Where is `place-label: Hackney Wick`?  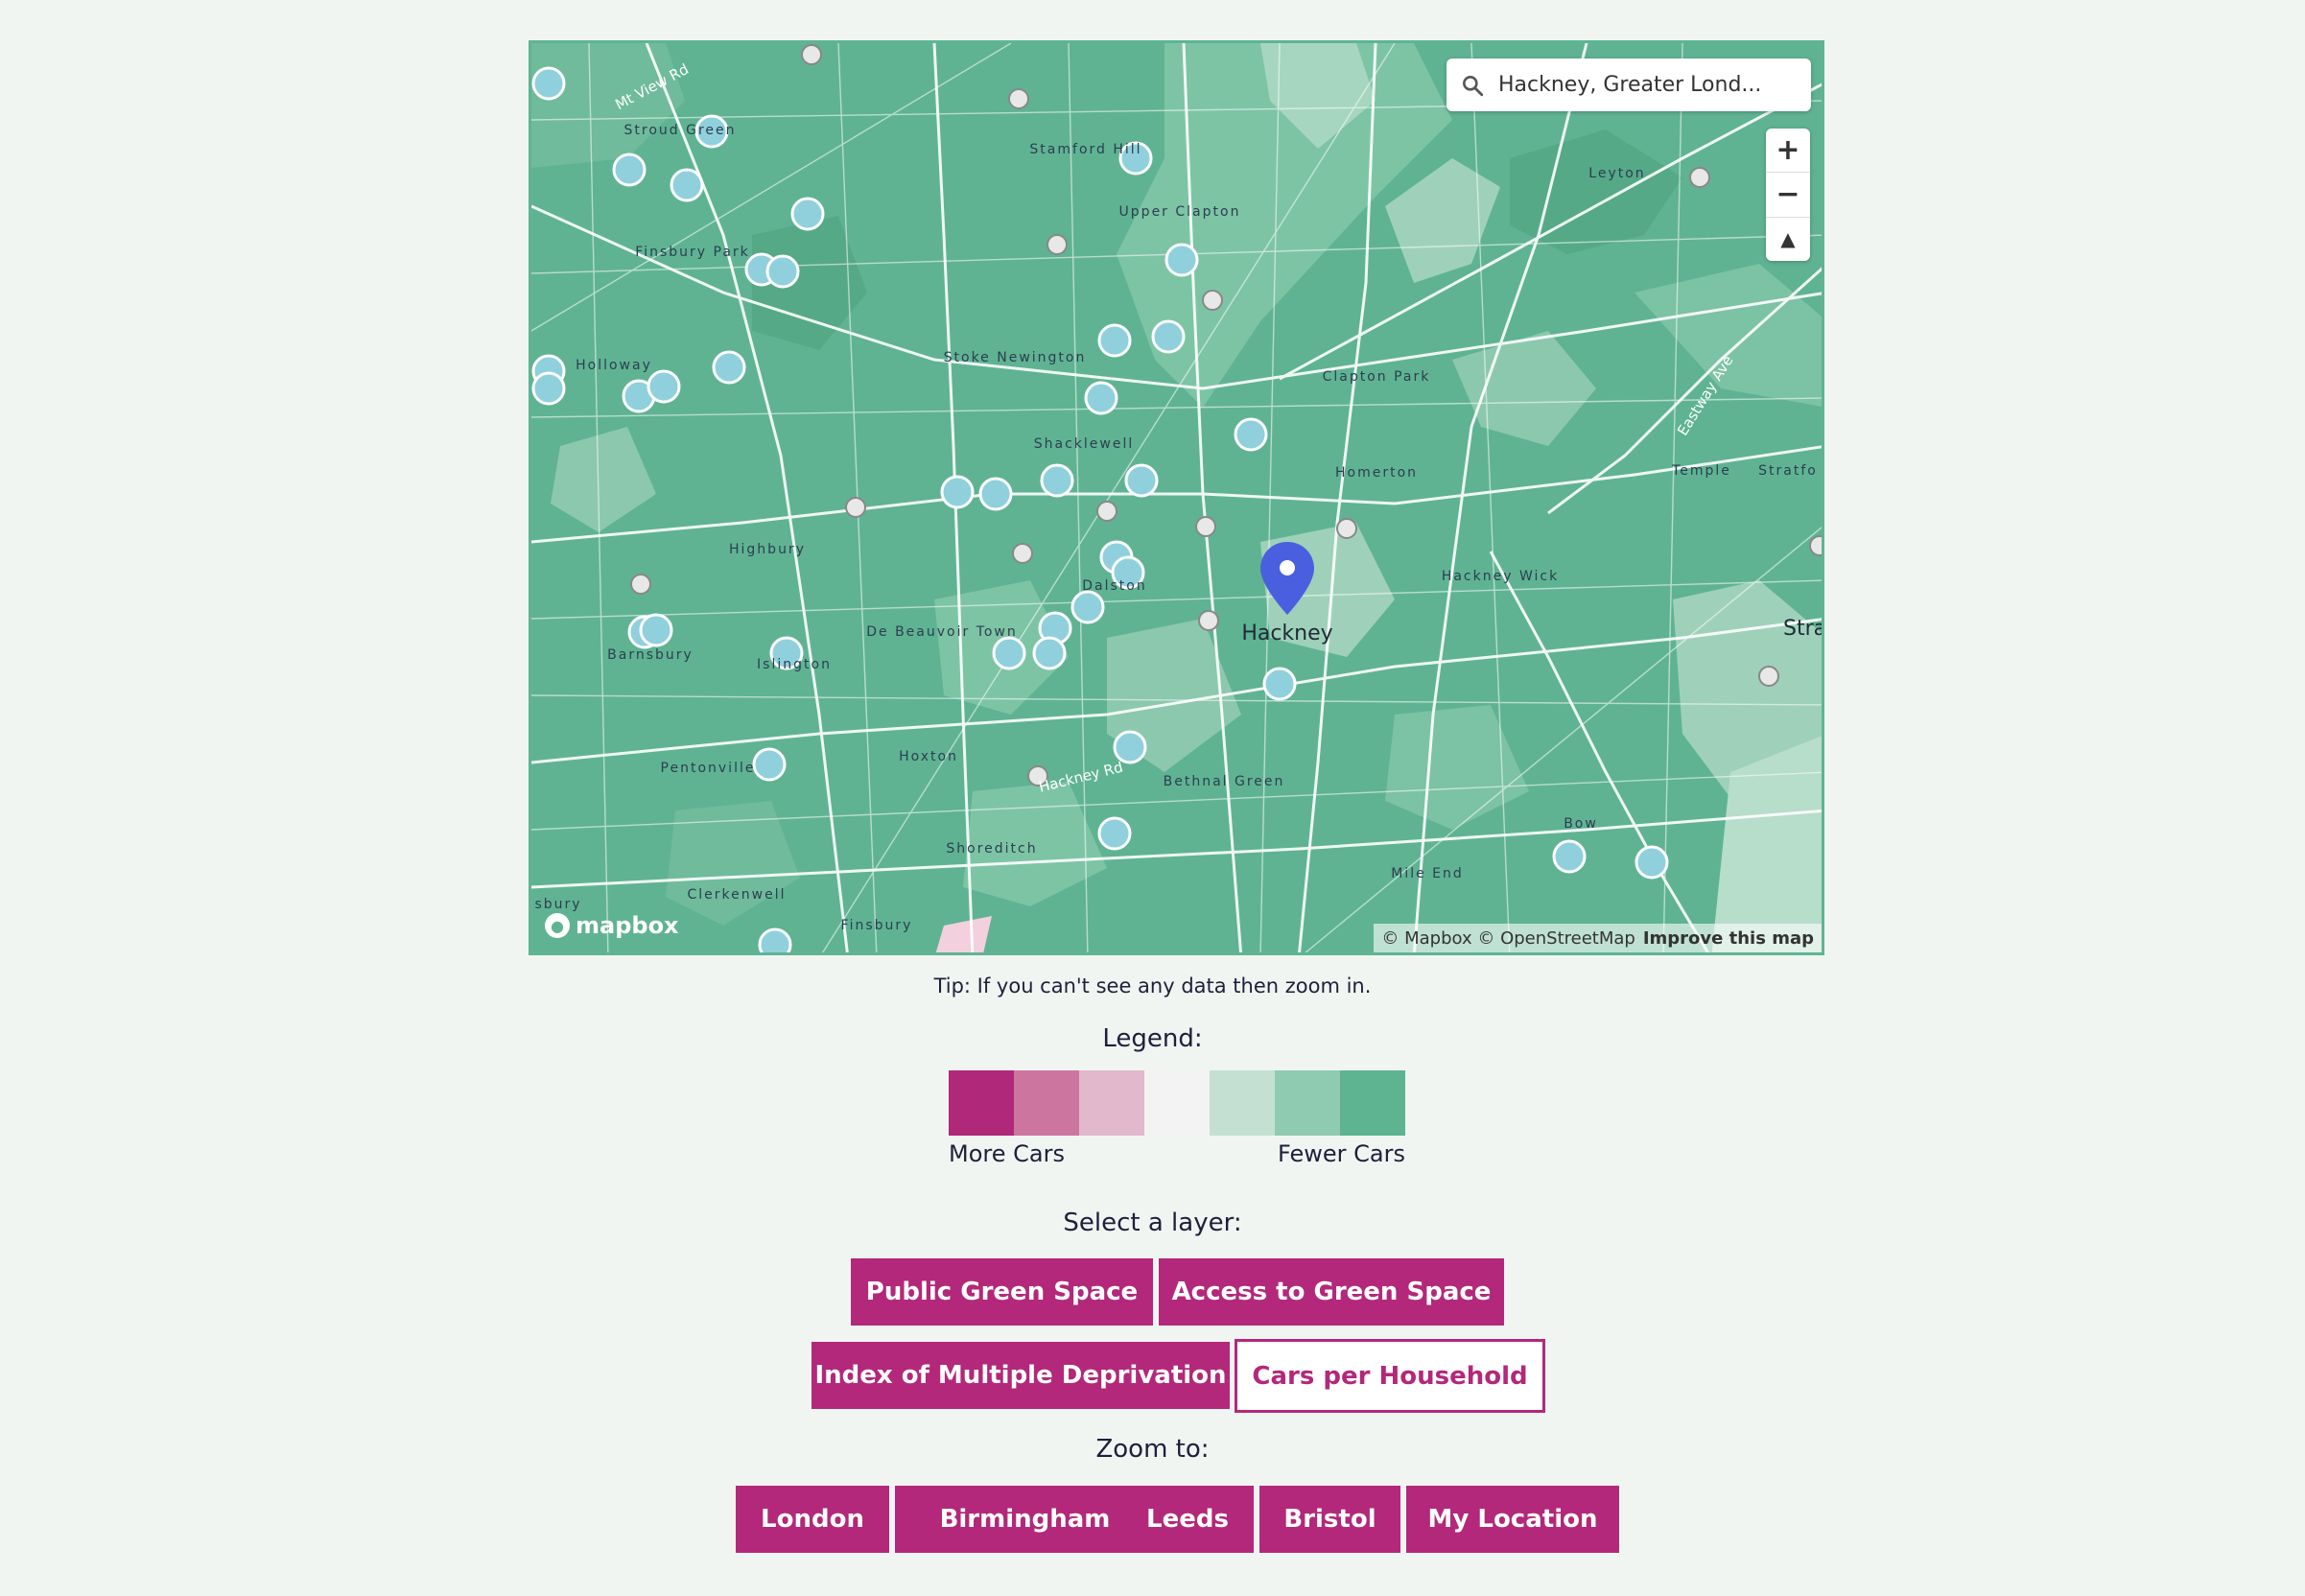 place-label: Hackney Wick is located at coordinates (1500, 576).